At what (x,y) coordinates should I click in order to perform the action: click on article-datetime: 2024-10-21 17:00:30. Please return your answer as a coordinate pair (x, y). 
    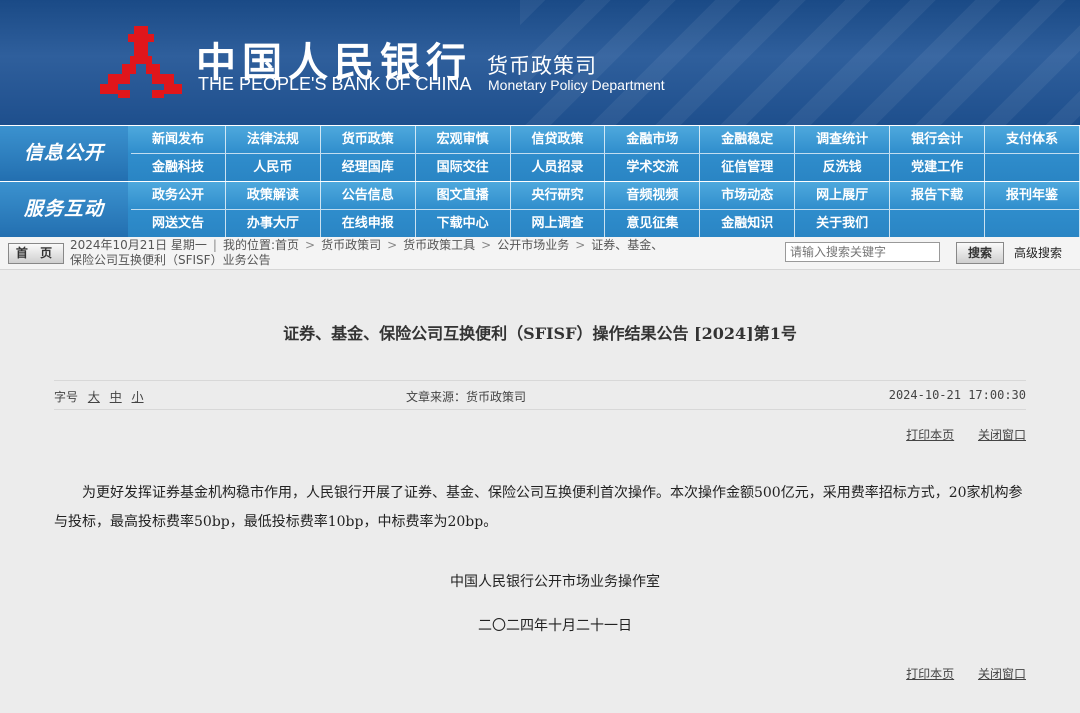
    Looking at the image, I should click on (957, 395).